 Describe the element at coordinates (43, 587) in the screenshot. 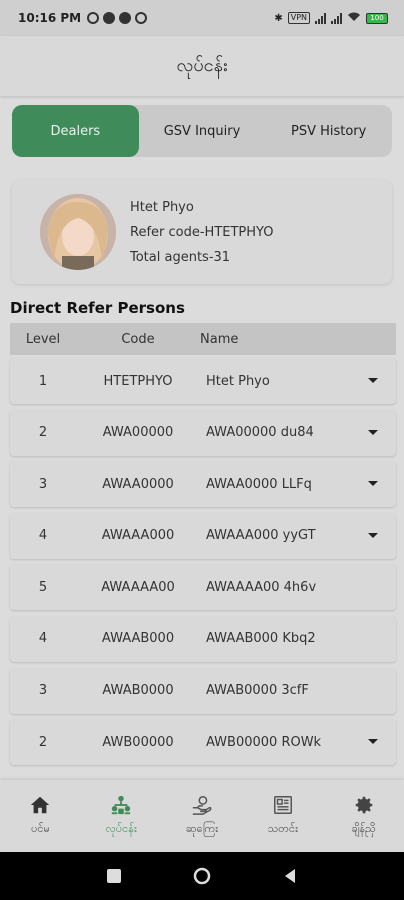

I see `row-level: 5` at that location.